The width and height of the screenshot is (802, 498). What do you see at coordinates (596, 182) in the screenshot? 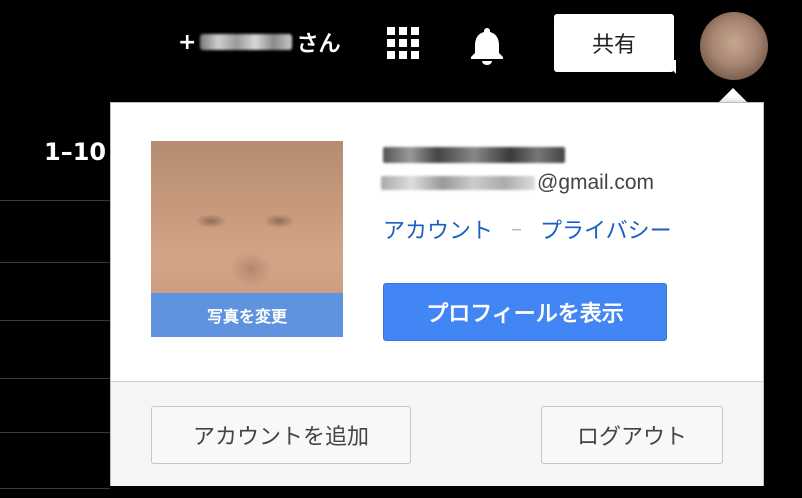
I see `email-domain: @gmail.com` at bounding box center [596, 182].